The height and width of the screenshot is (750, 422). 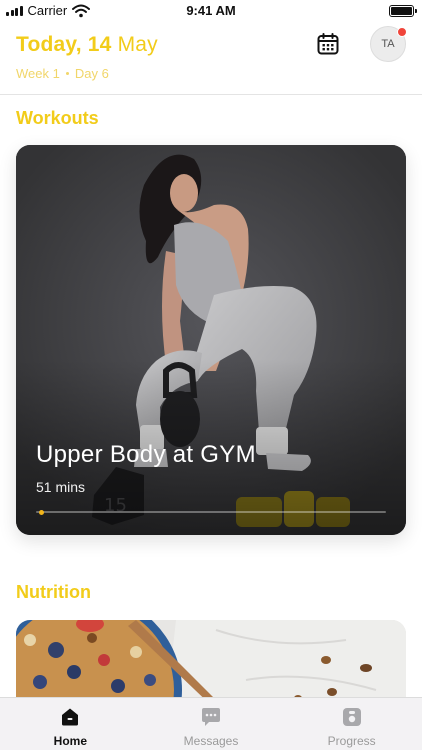 What do you see at coordinates (44, 487) in the screenshot?
I see `duration-value: 51` at bounding box center [44, 487].